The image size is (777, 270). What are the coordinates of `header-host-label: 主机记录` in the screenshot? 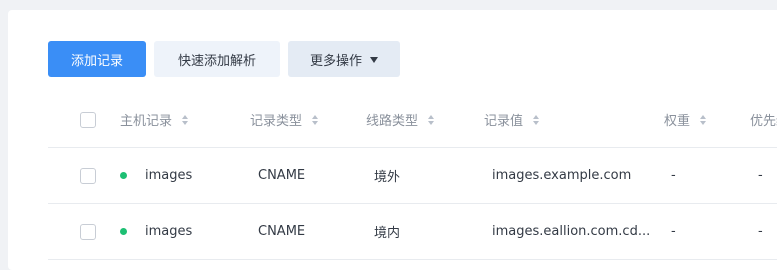 It's located at (146, 121).